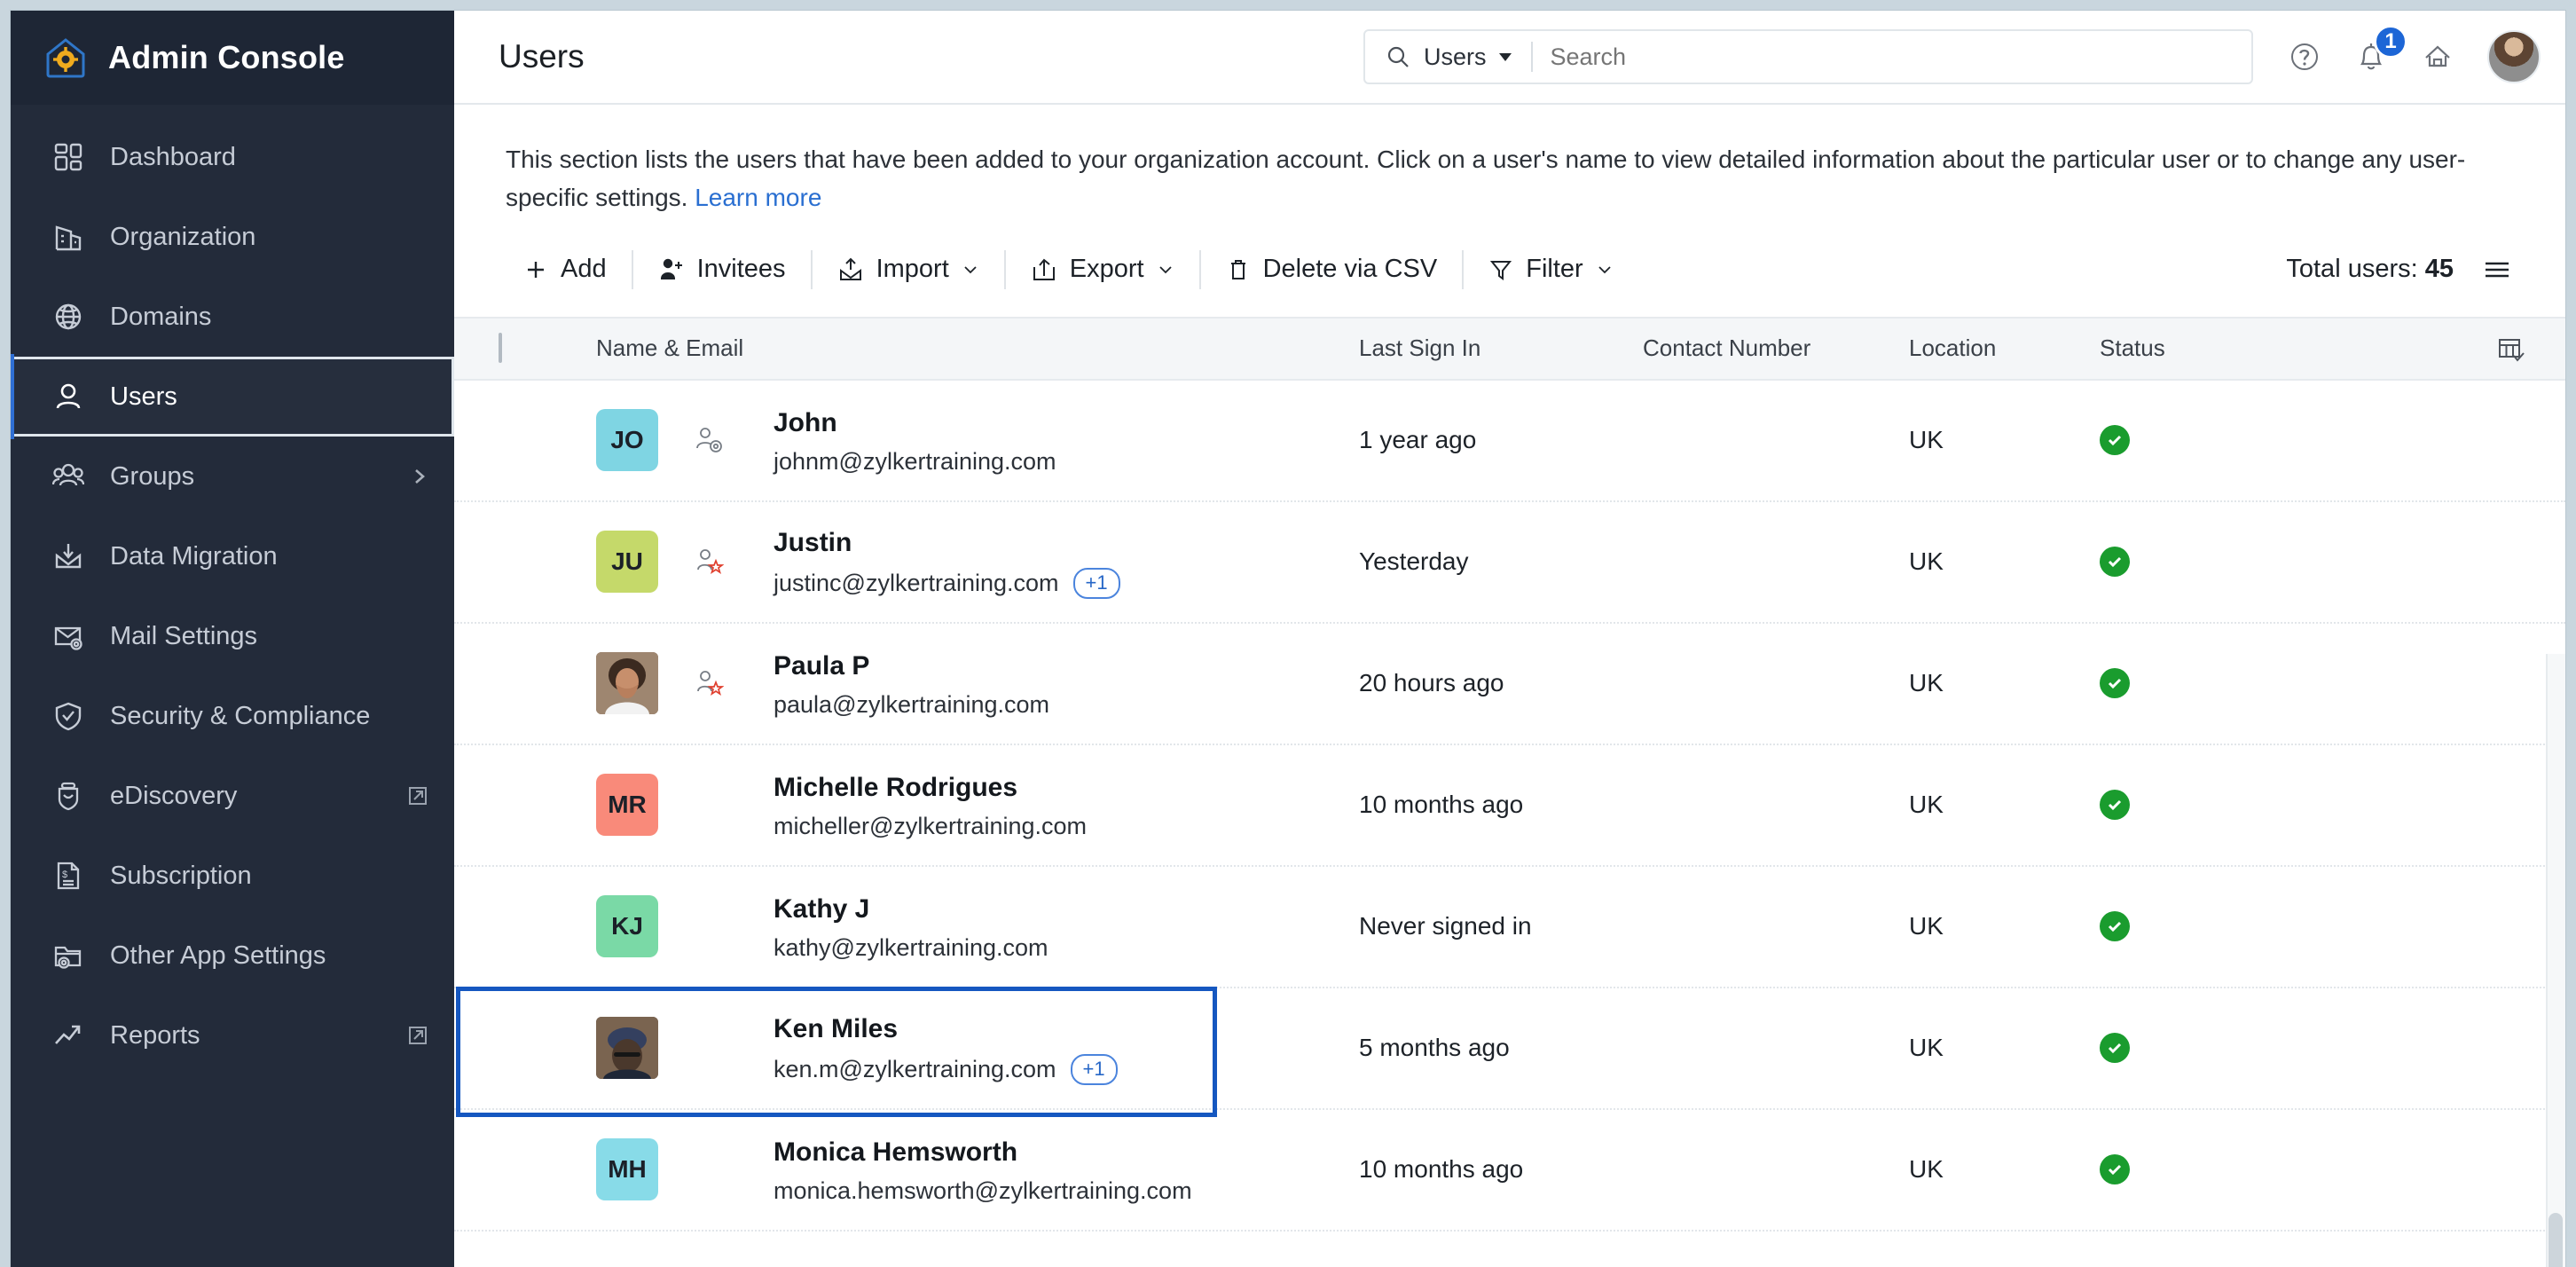 Image resolution: width=2576 pixels, height=1267 pixels. Describe the element at coordinates (2188, 348) in the screenshot. I see `column-header-status: Status` at that location.